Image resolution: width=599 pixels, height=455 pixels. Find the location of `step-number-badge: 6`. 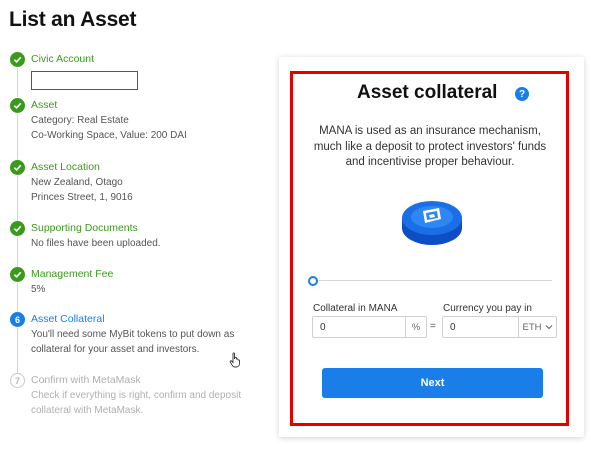

step-number-badge: 6 is located at coordinates (17, 319).